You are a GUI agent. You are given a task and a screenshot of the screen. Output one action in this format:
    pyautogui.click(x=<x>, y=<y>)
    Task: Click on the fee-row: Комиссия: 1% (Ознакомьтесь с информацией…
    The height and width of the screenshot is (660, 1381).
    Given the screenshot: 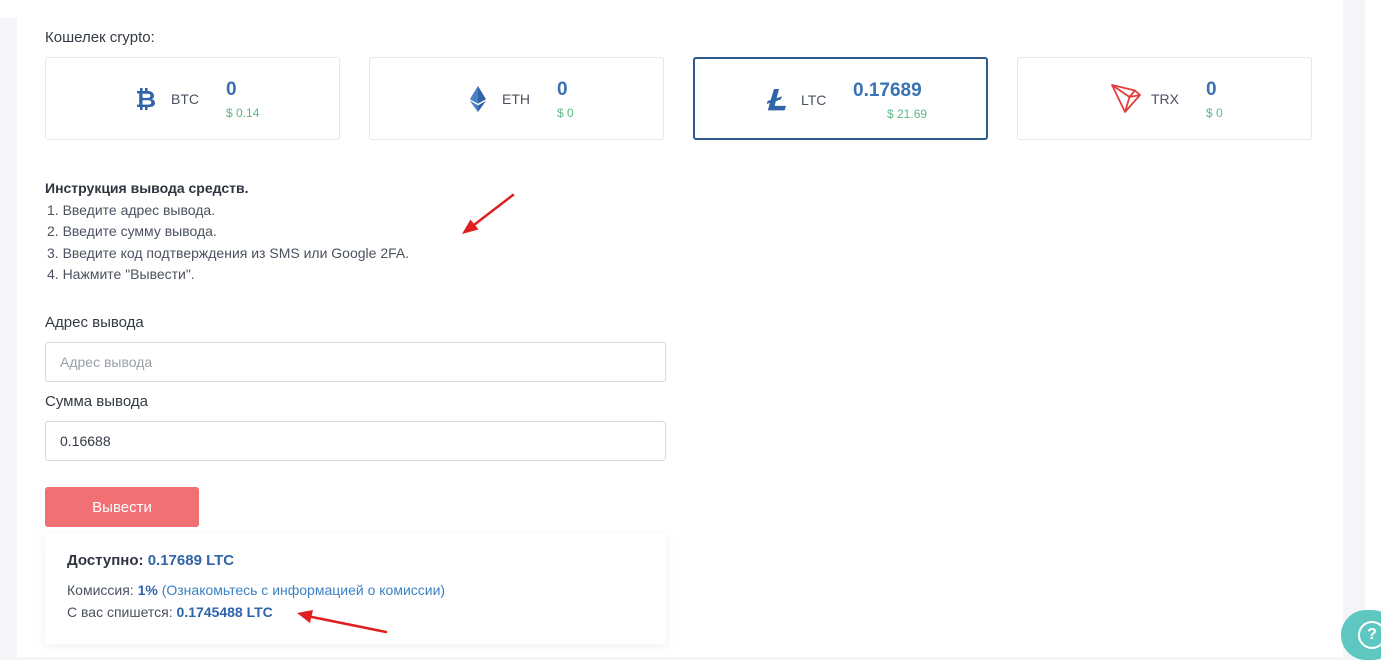 What is the action you would take?
    pyautogui.click(x=256, y=590)
    